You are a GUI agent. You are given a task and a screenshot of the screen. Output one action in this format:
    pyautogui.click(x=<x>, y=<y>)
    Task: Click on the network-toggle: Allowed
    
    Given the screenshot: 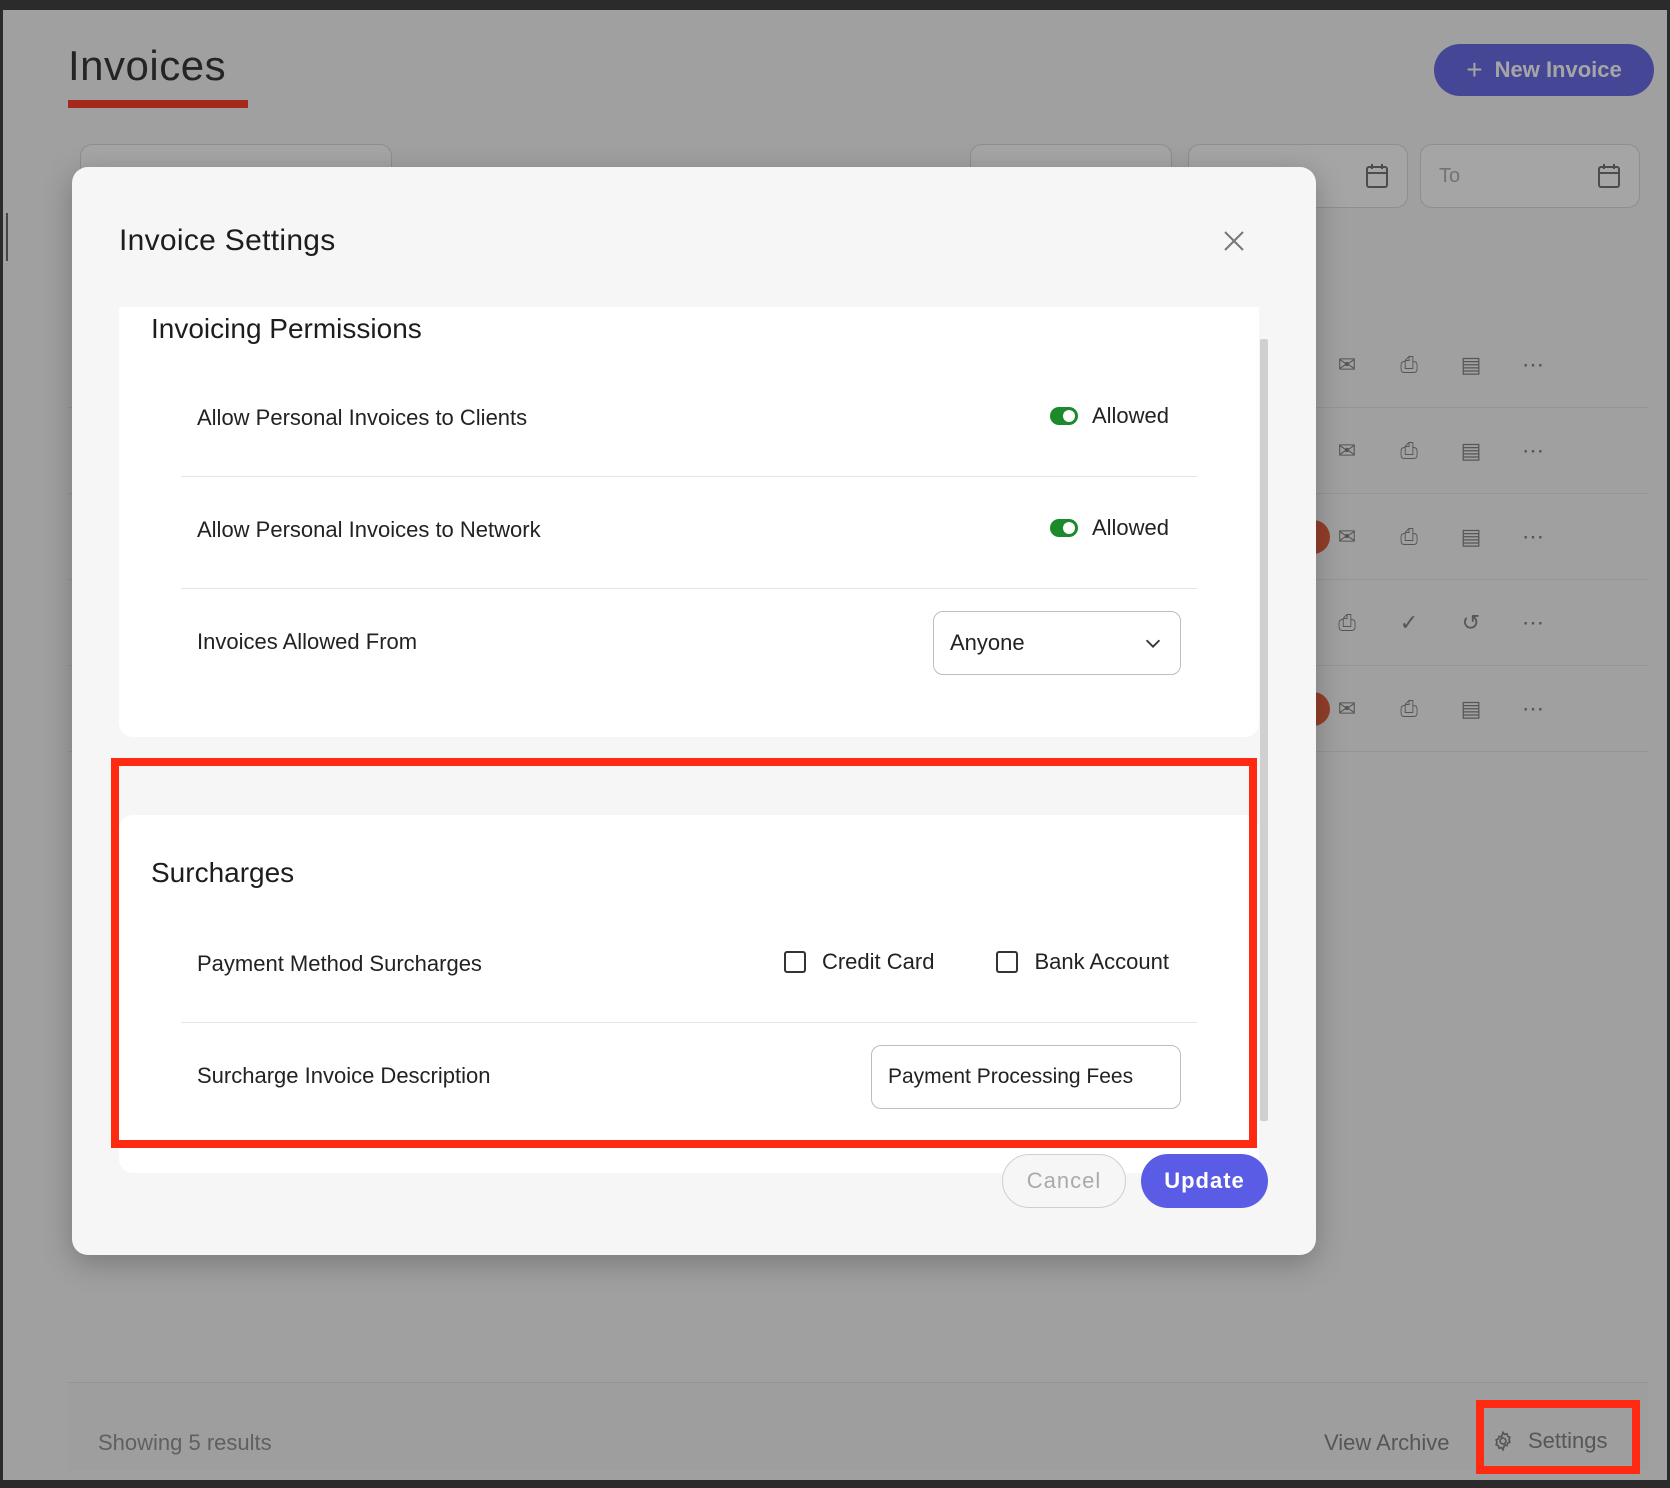 What is the action you would take?
    pyautogui.click(x=1109, y=528)
    